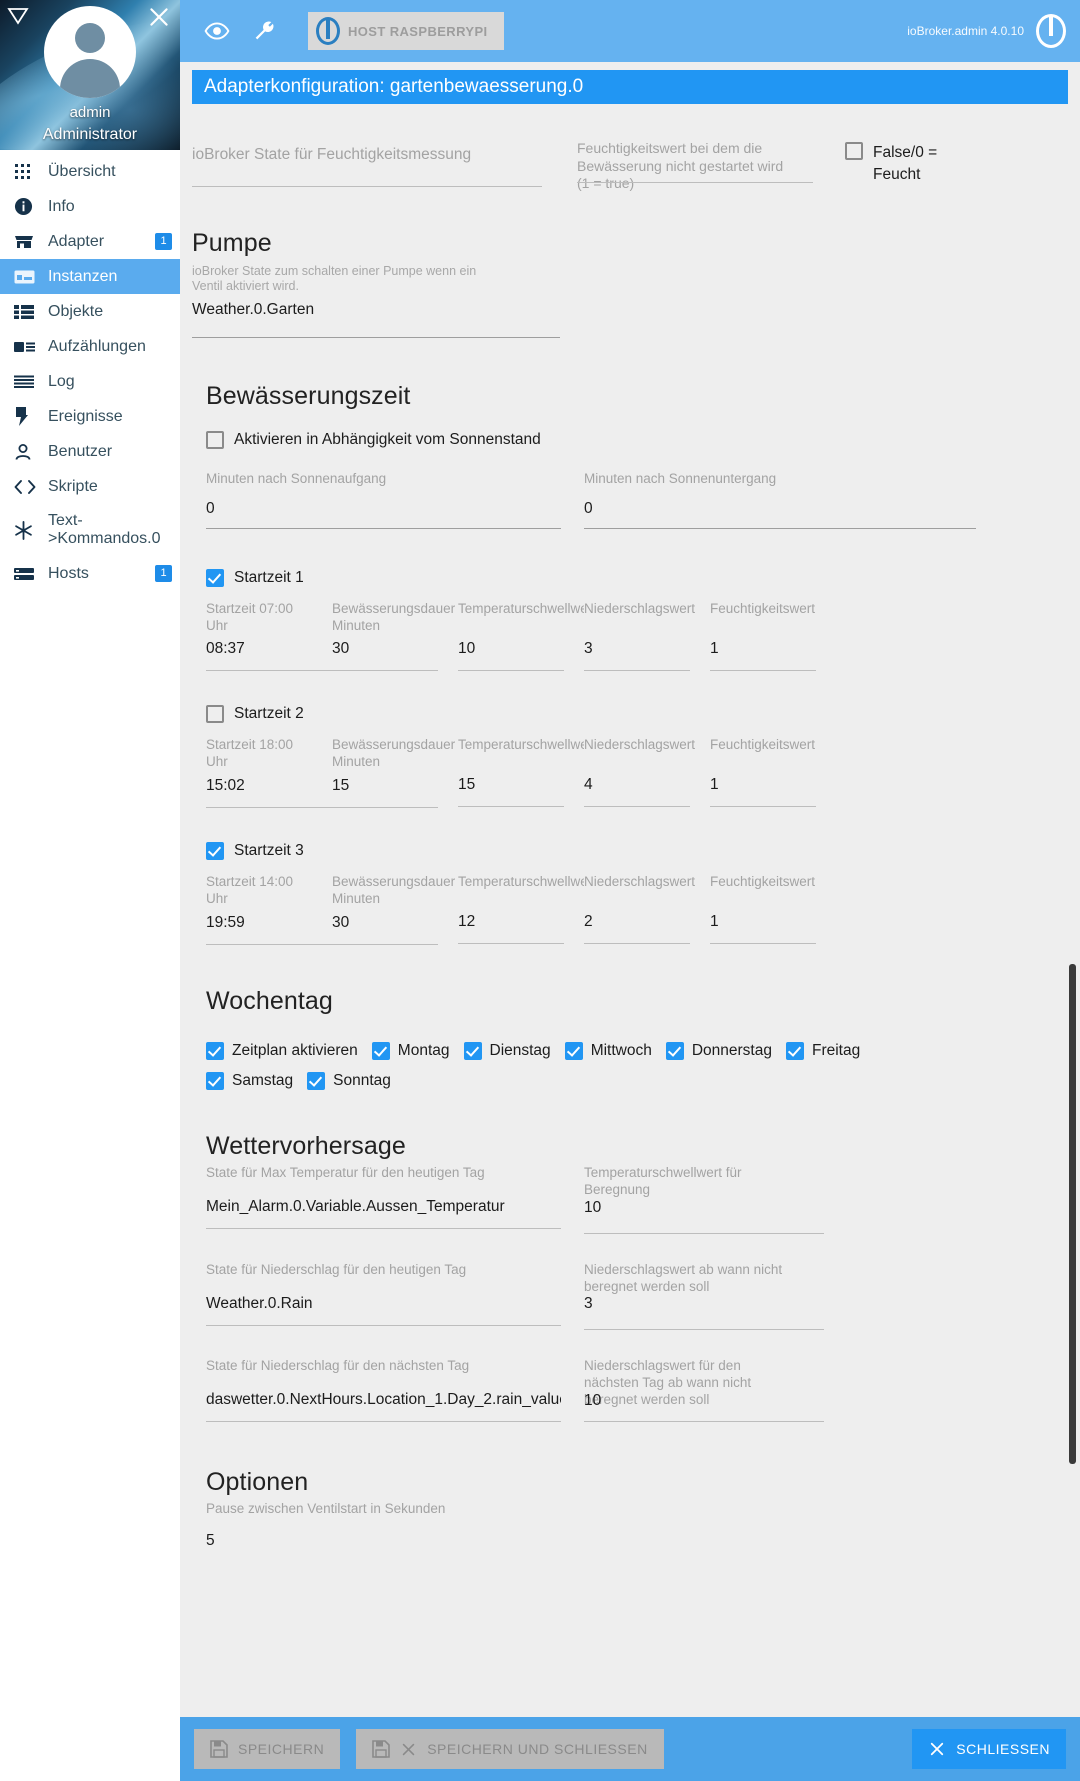  I want to click on pump-state-field: Weather.0.Garten, so click(376, 316).